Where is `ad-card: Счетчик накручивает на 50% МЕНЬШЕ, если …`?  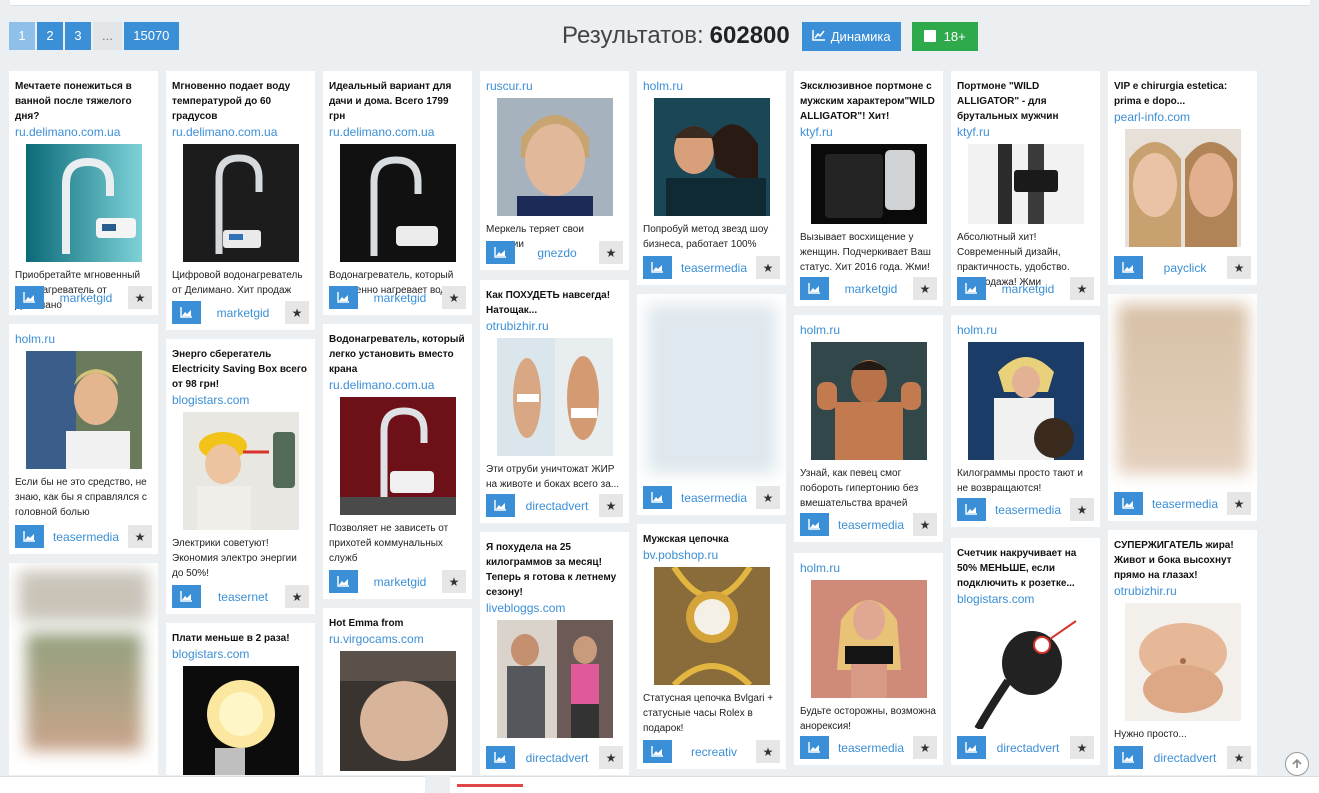
ad-card: Счетчик накручивает на 50% МЕНЬШЕ, если … is located at coordinates (1025, 651).